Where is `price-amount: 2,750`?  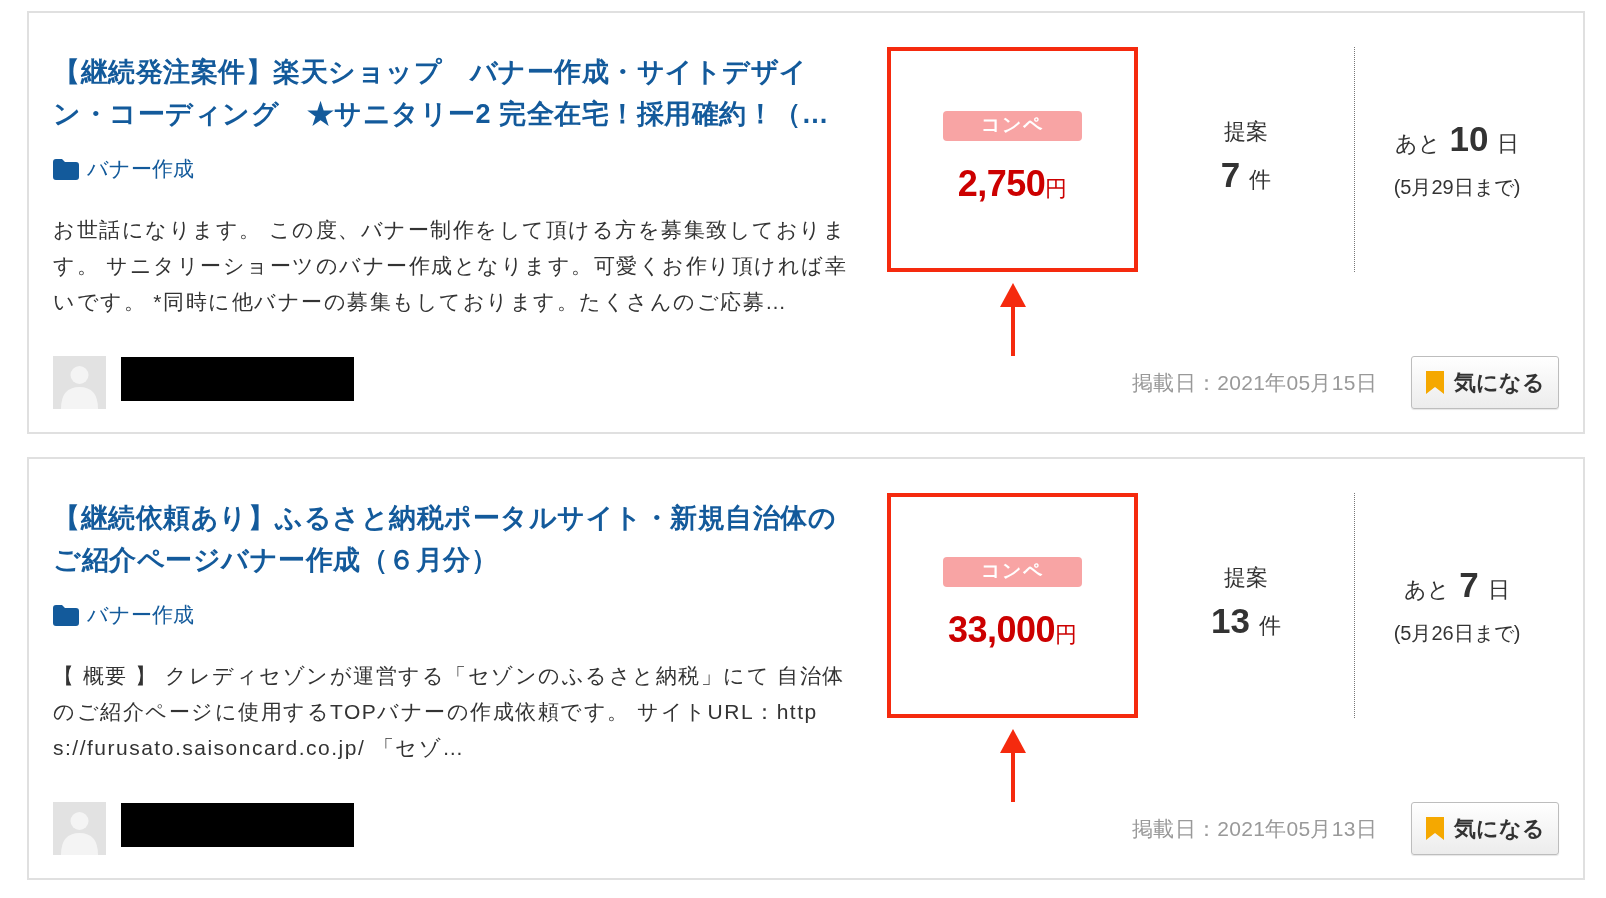
price-amount: 2,750 is located at coordinates (1001, 183).